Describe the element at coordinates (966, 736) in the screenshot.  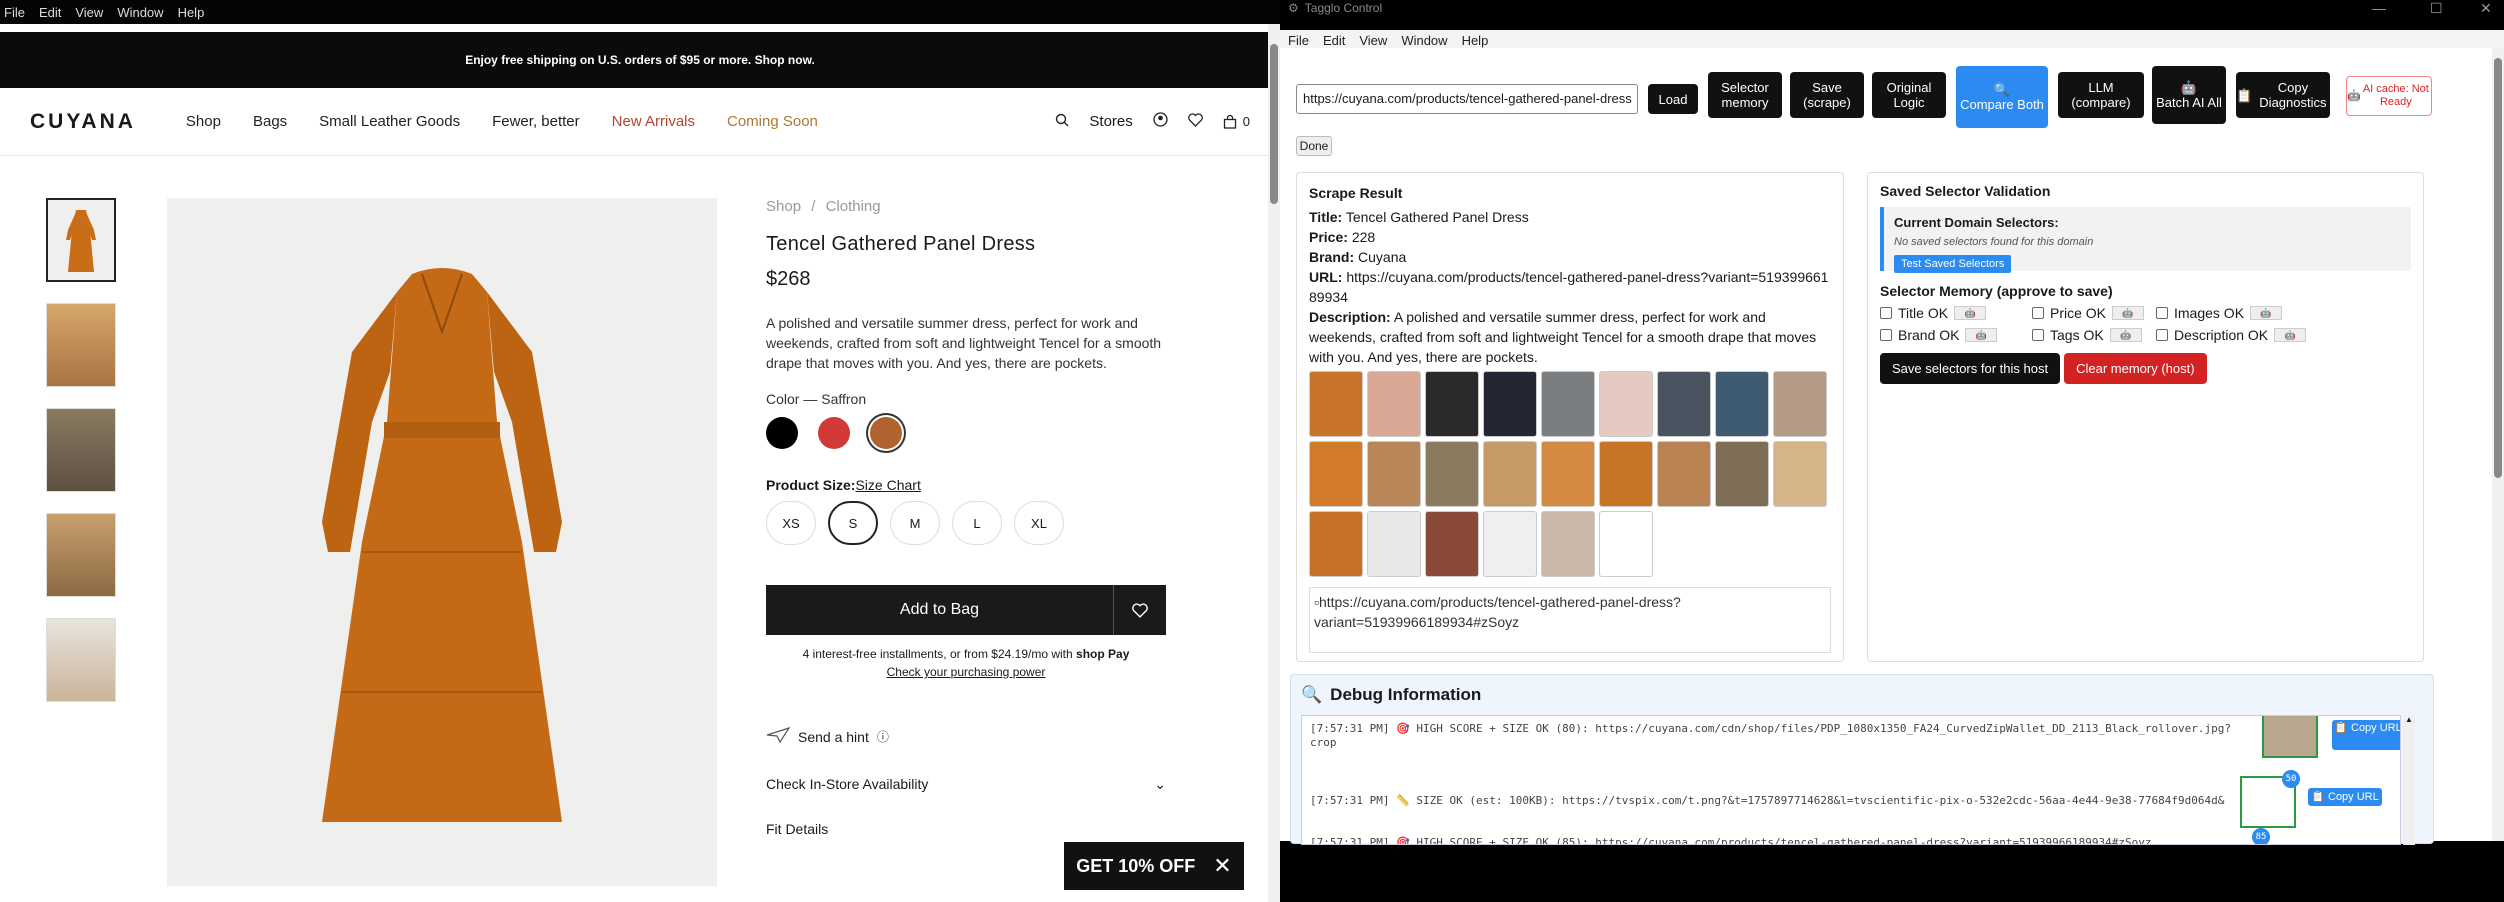
I see `send-hint: Send a hint ⓘ` at that location.